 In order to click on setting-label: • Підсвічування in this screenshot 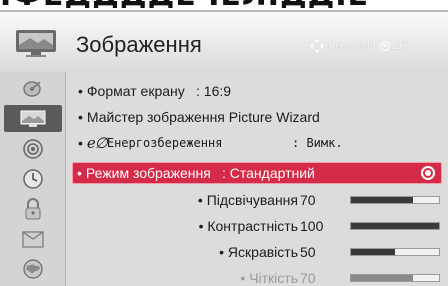, I will do `click(185, 200)`.